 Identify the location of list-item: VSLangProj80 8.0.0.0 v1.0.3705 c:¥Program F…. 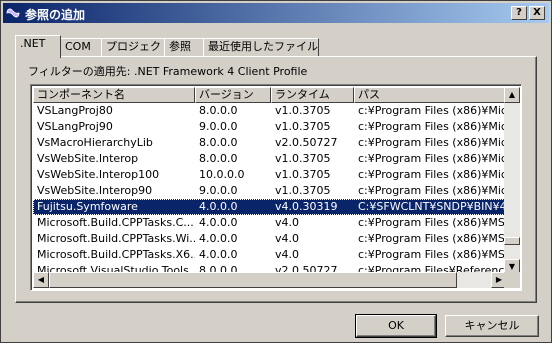
(270, 111).